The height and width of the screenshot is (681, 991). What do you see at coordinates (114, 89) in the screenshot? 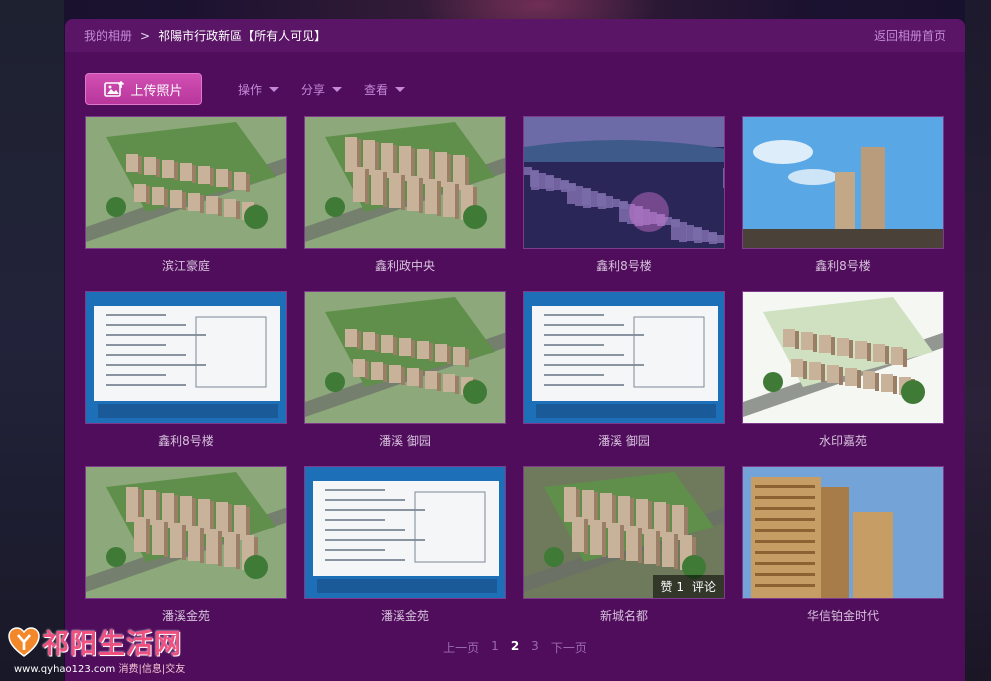
I see `upload-photo-icon` at bounding box center [114, 89].